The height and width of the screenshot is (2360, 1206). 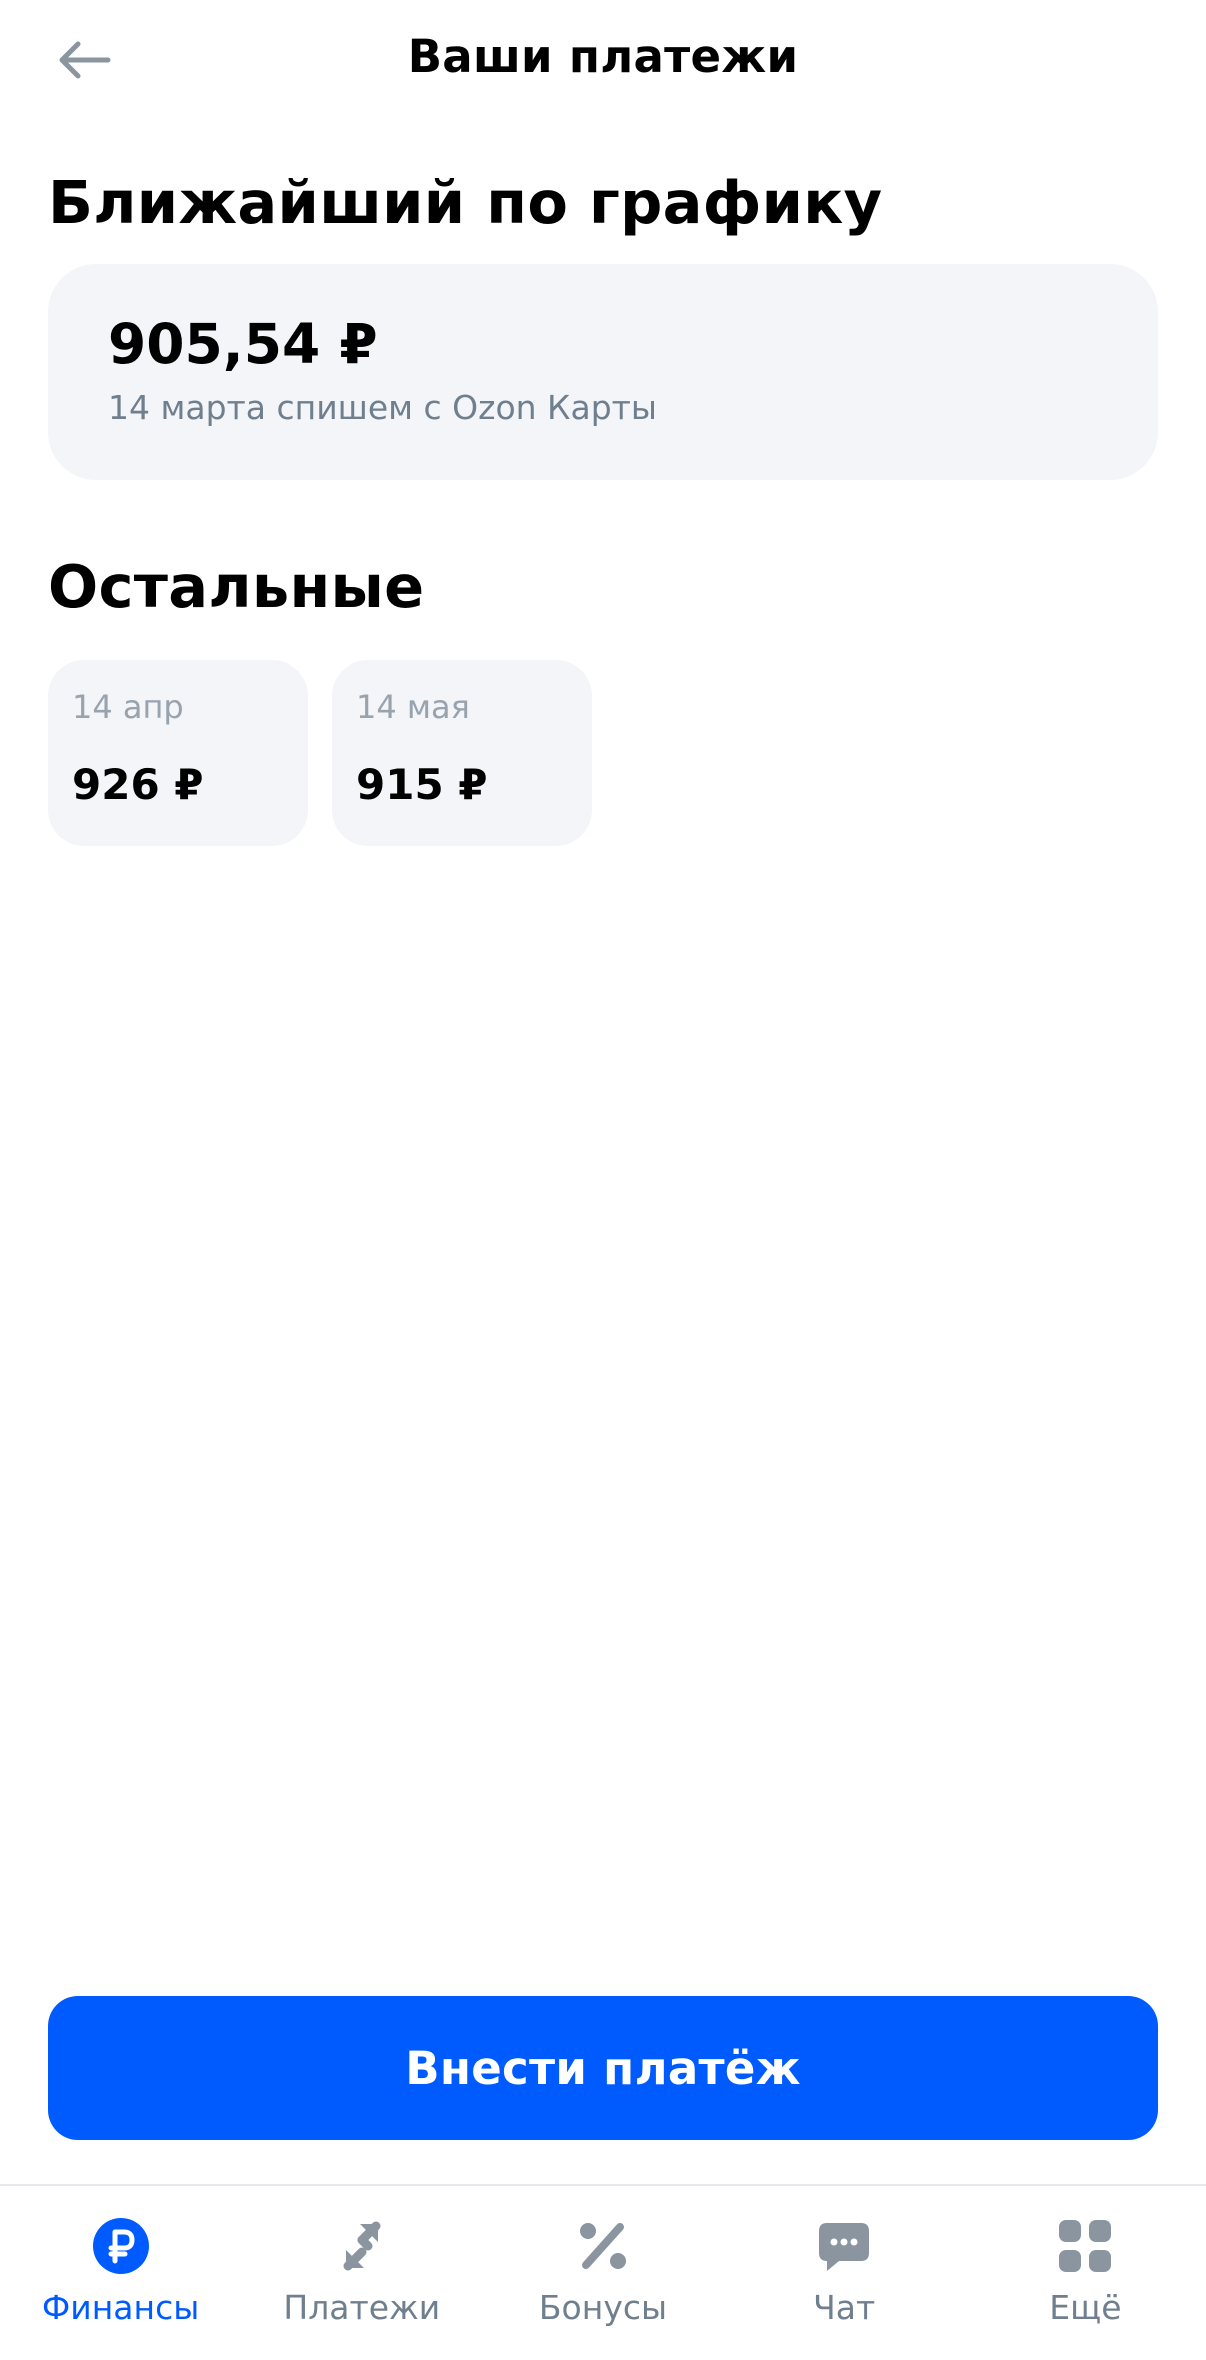 What do you see at coordinates (382, 407) in the screenshot?
I see `next-payment-description: 14 марта спишем с Ozon Карты` at bounding box center [382, 407].